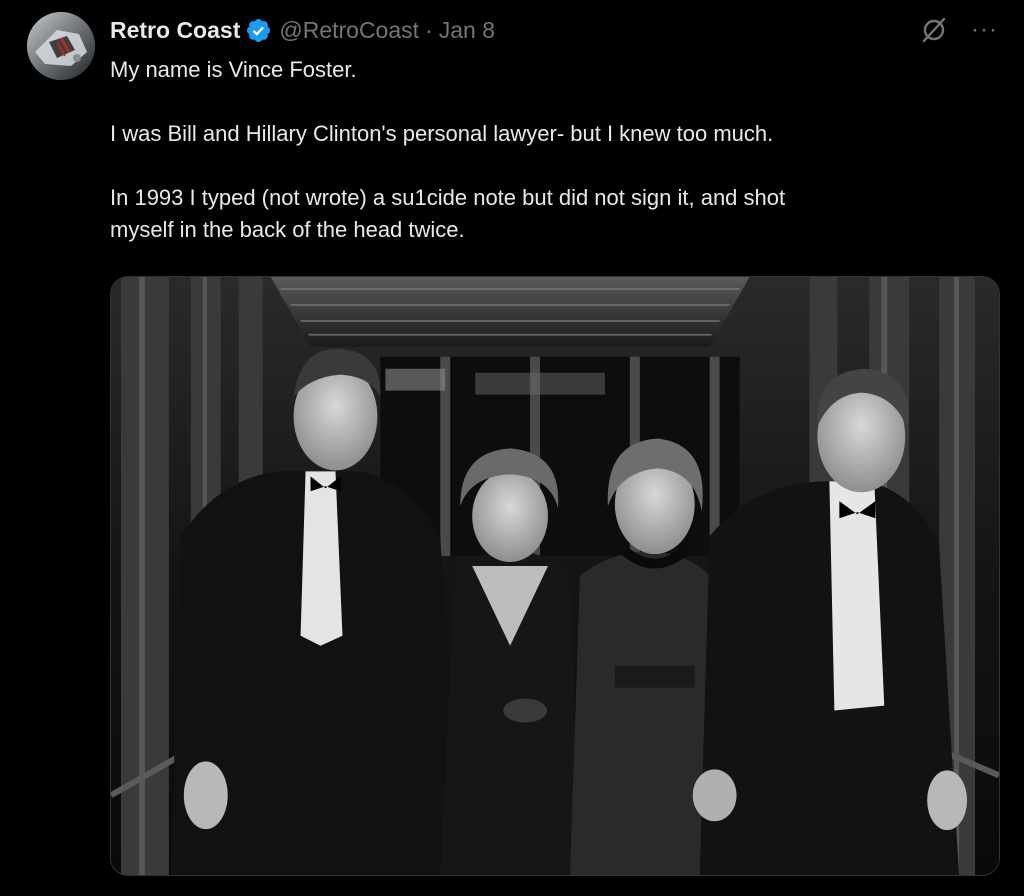 This screenshot has width=1024, height=896. I want to click on grok-icon, so click(934, 30).